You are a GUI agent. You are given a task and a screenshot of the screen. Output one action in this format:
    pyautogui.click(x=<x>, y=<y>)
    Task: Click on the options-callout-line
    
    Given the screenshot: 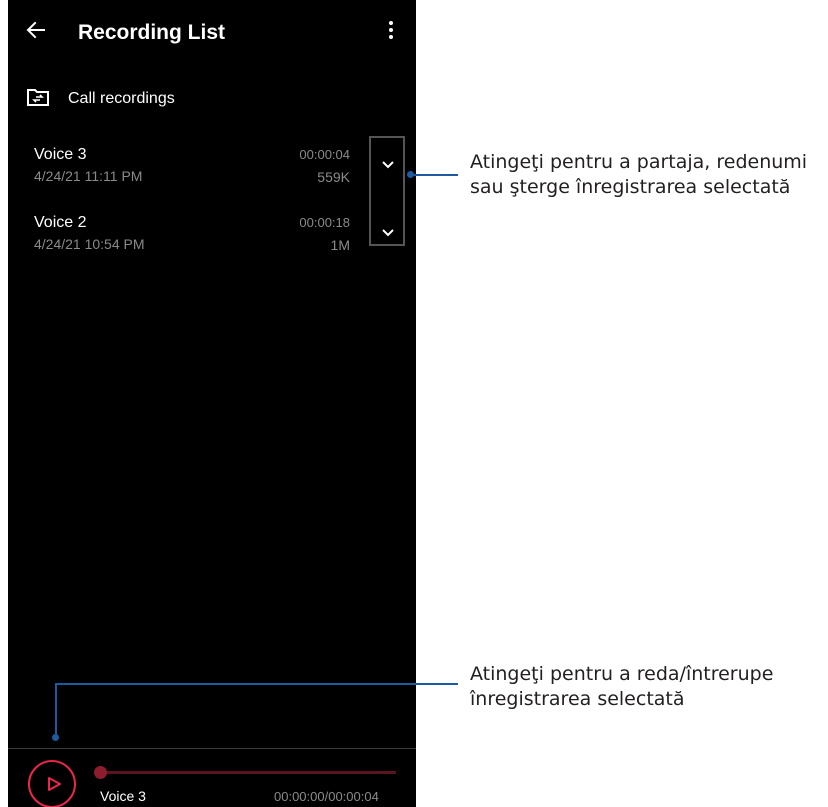 What is the action you would take?
    pyautogui.click(x=434, y=175)
    